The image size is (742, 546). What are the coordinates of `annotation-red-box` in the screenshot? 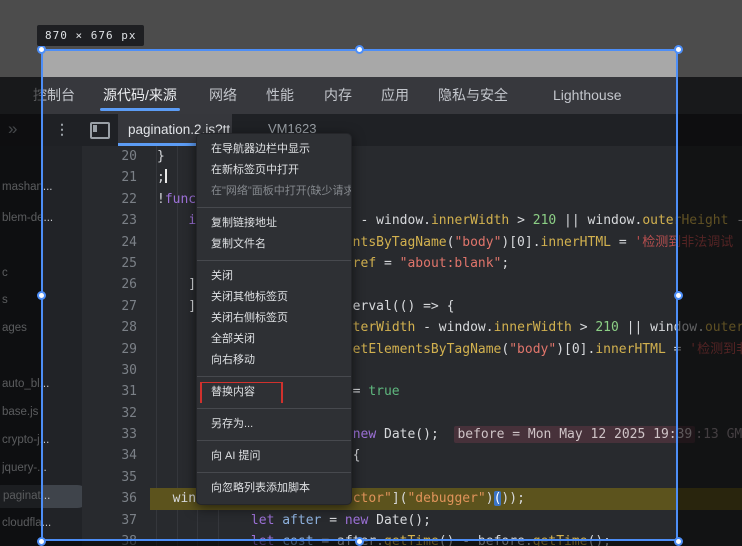 It's located at (241, 392).